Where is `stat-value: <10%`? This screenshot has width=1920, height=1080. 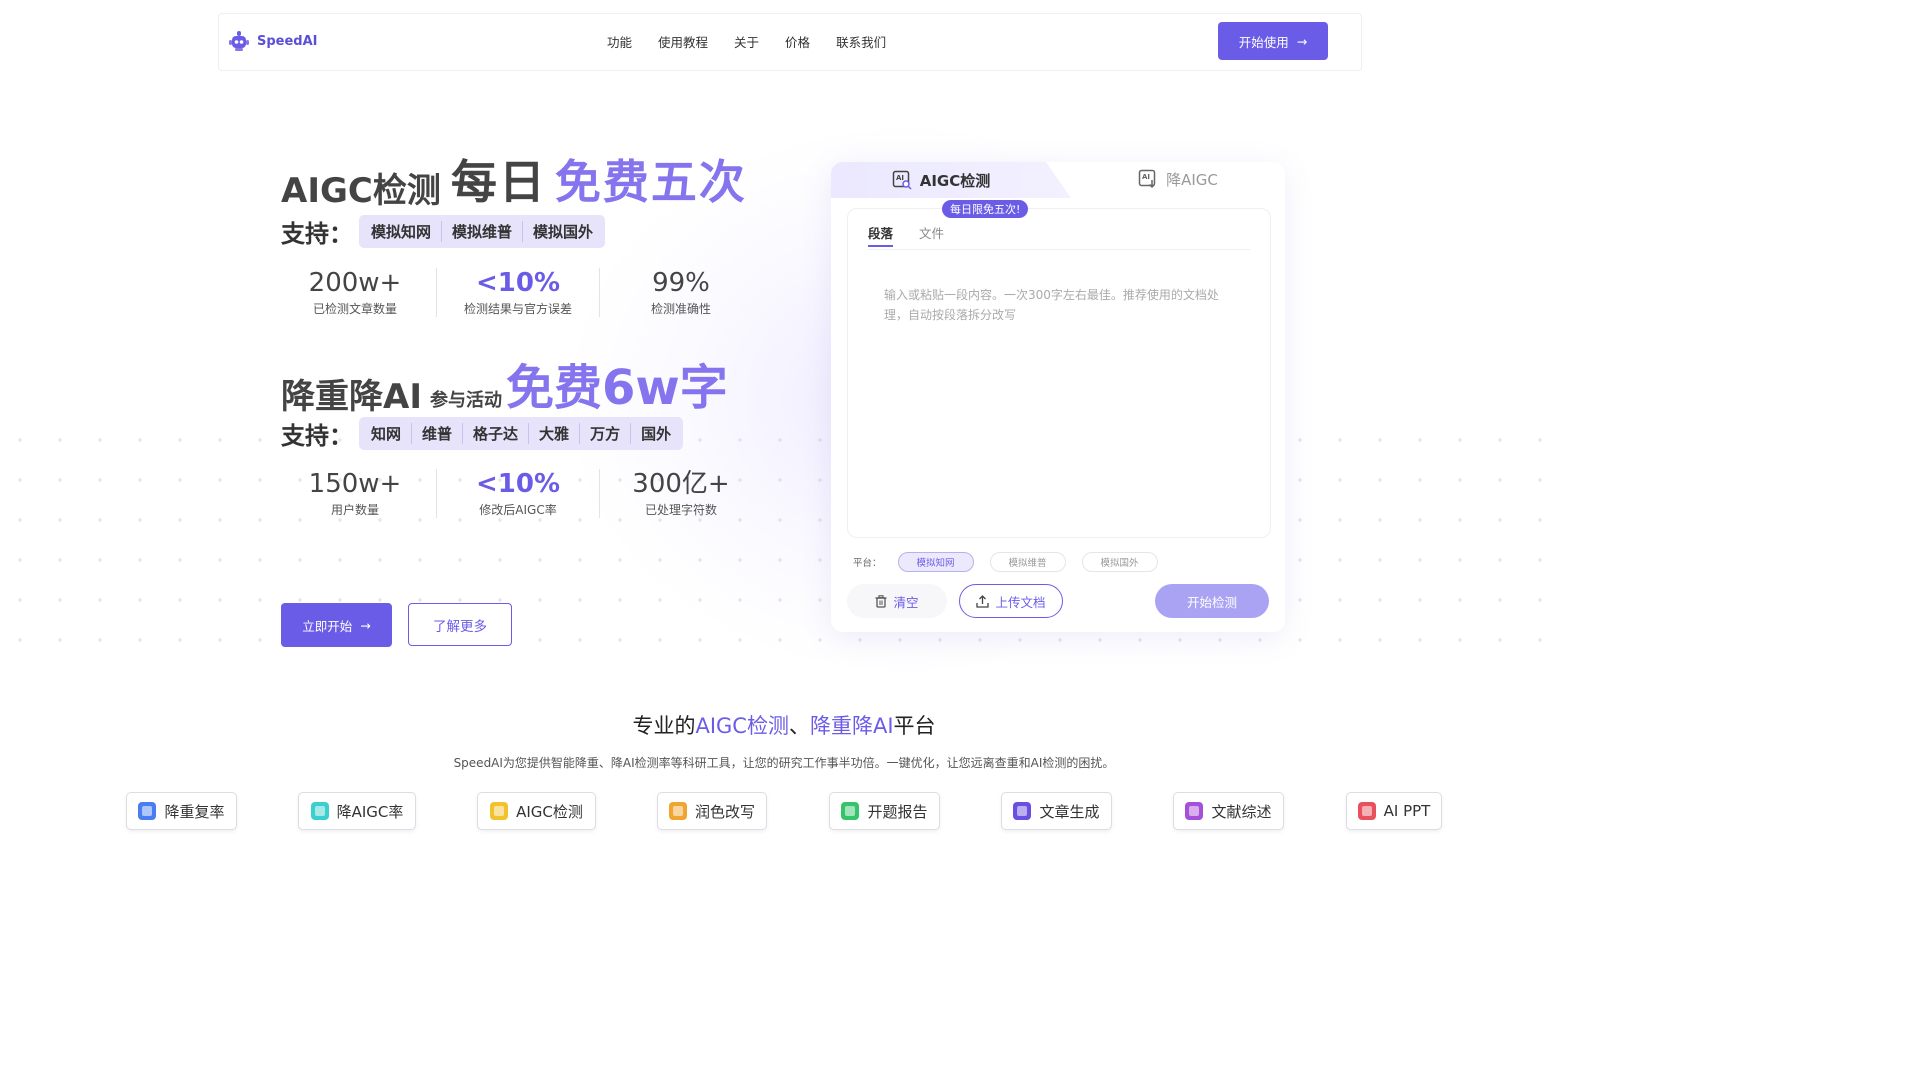
stat-value: <10% is located at coordinates (518, 283).